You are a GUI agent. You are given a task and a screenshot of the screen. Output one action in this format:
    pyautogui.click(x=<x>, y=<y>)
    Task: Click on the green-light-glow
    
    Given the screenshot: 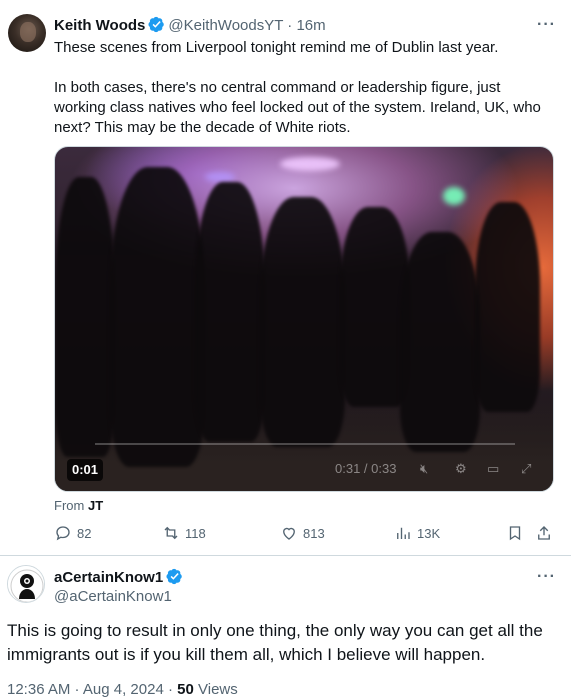 What is the action you would take?
    pyautogui.click(x=454, y=196)
    